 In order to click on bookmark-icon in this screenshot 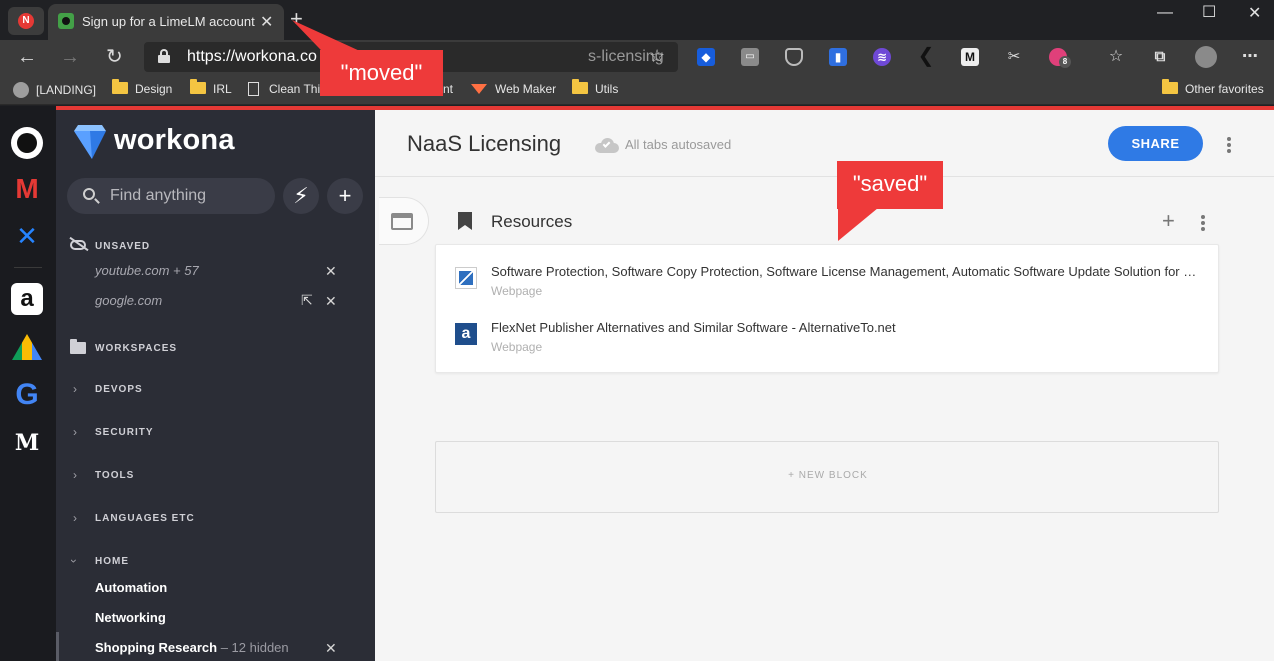, I will do `click(465, 221)`.